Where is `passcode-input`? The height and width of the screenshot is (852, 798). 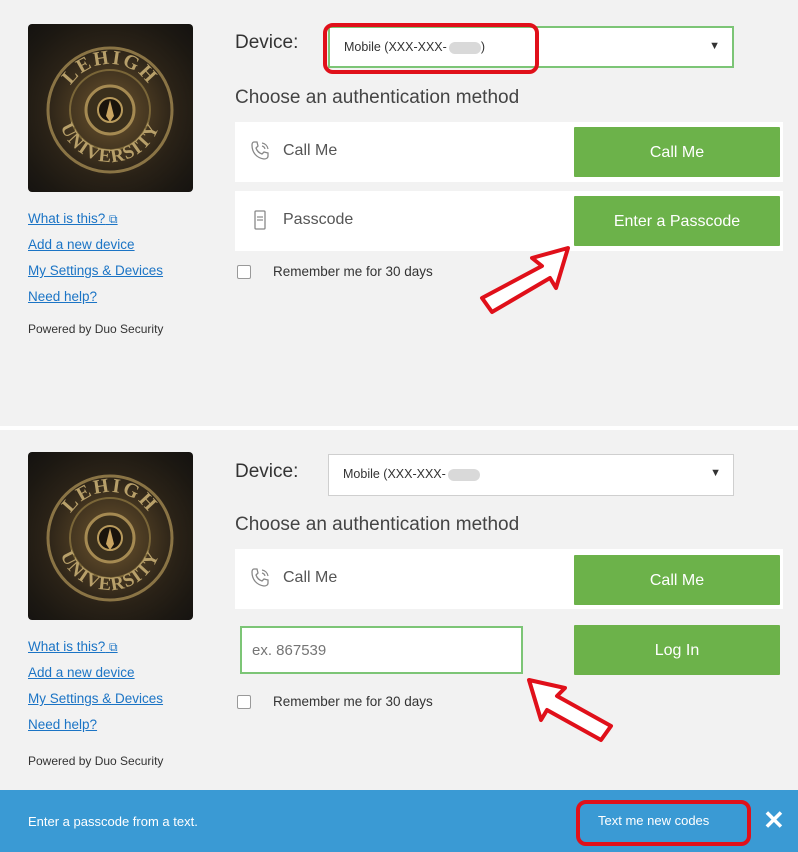 passcode-input is located at coordinates (381, 650).